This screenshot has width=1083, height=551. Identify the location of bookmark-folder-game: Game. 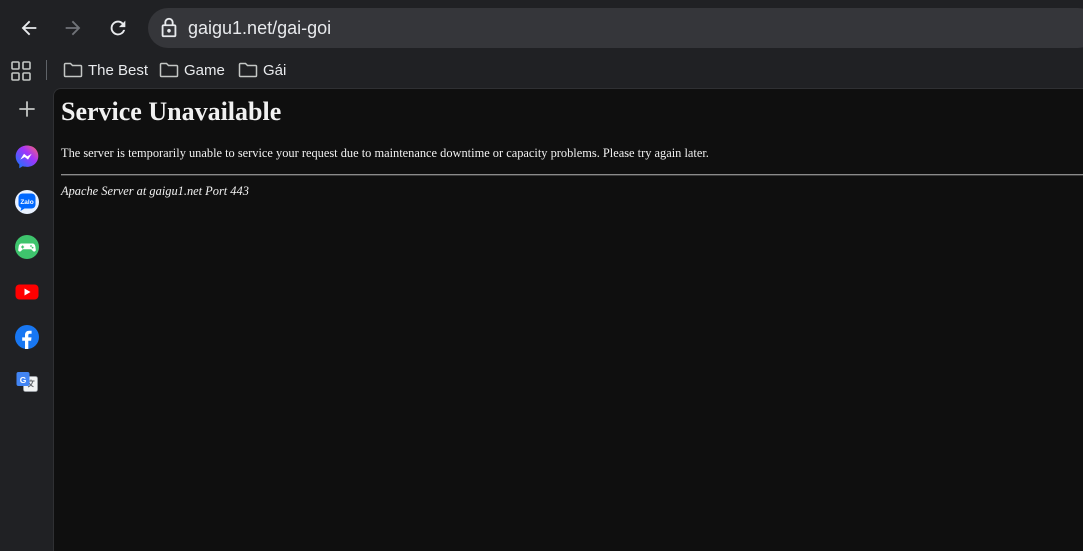
(192, 70).